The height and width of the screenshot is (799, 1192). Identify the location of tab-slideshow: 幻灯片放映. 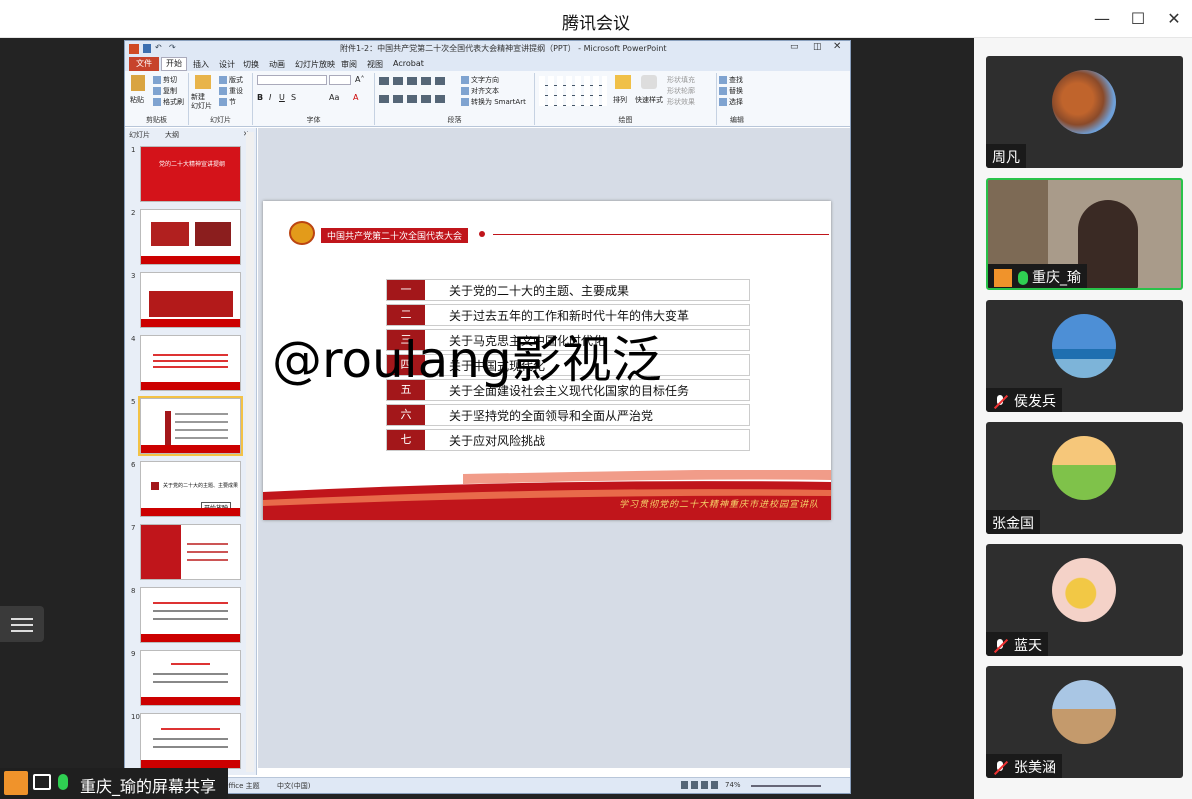
(315, 64).